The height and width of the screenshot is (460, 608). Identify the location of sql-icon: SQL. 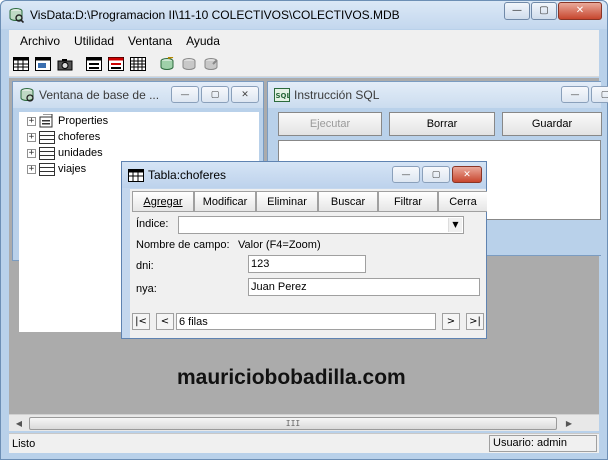
(282, 95).